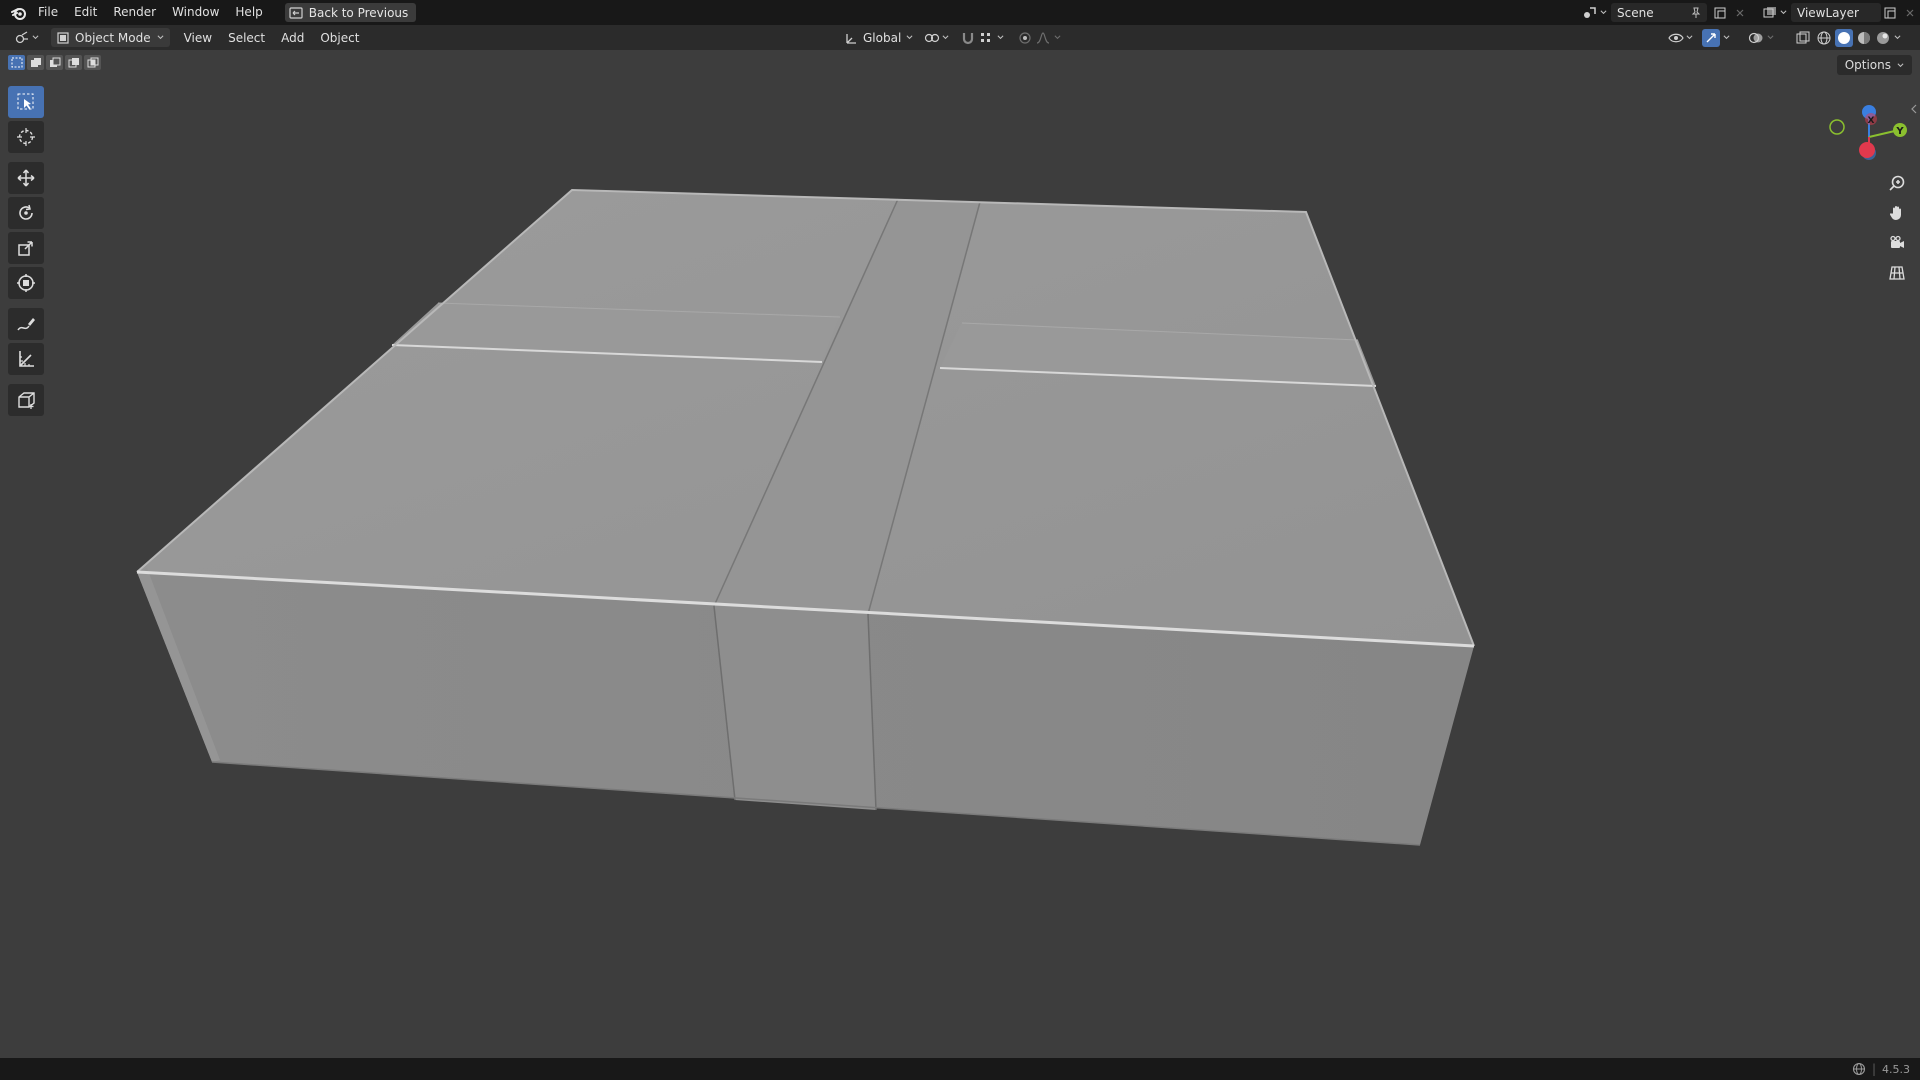 This screenshot has height=1080, width=1920. Describe the element at coordinates (113, 37) in the screenshot. I see `object-mode-label: Object Mode` at that location.